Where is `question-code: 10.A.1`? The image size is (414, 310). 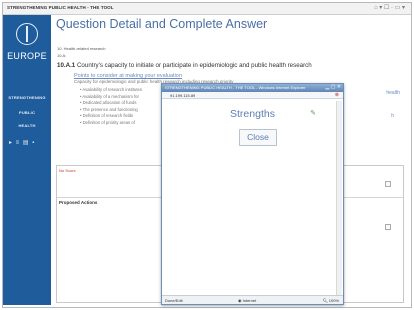
question-code: 10.A.1 is located at coordinates (66, 65).